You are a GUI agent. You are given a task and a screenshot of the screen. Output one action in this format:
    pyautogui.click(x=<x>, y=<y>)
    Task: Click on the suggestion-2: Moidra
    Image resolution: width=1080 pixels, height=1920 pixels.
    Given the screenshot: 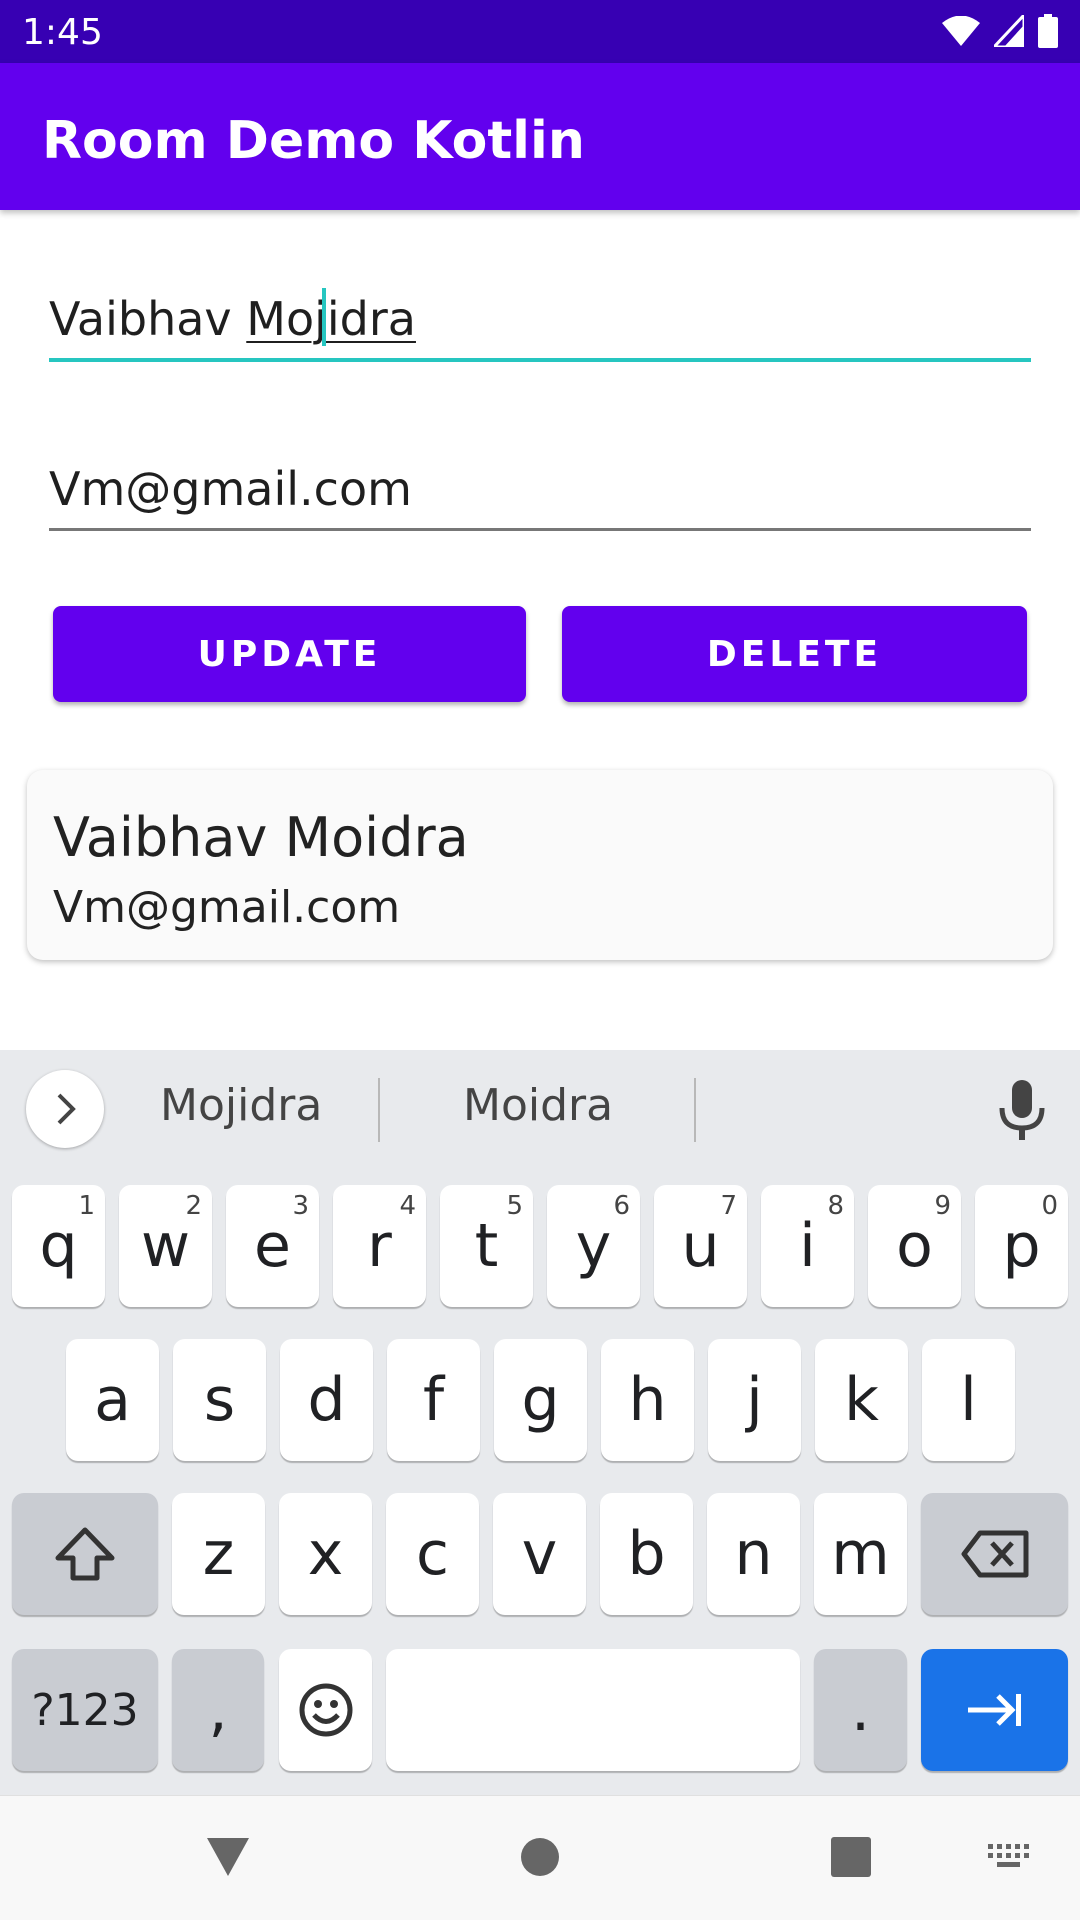 What is the action you would take?
    pyautogui.click(x=538, y=1105)
    